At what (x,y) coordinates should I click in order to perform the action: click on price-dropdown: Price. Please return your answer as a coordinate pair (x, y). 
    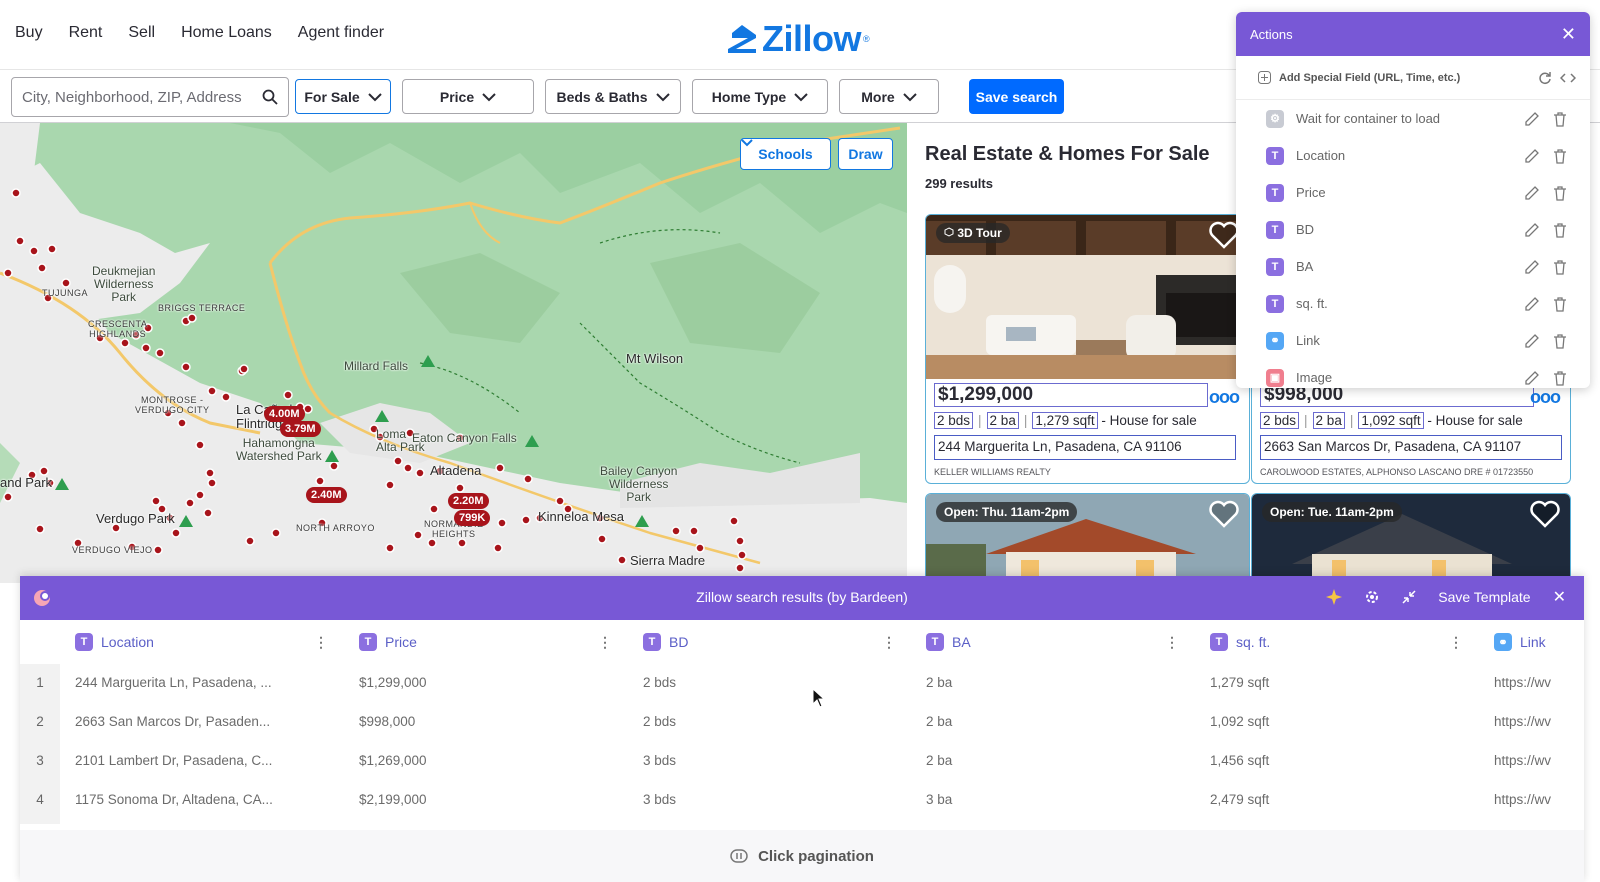
    Looking at the image, I should click on (468, 96).